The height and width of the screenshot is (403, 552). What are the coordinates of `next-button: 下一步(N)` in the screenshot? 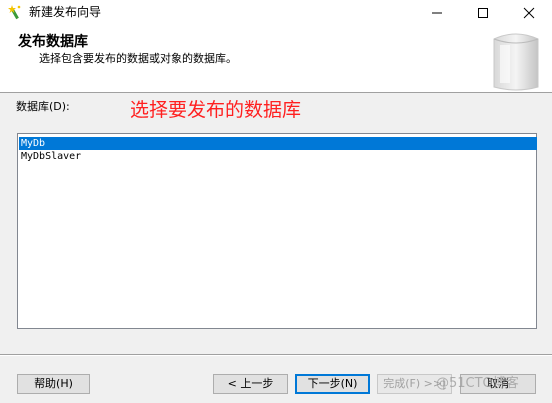 It's located at (332, 384).